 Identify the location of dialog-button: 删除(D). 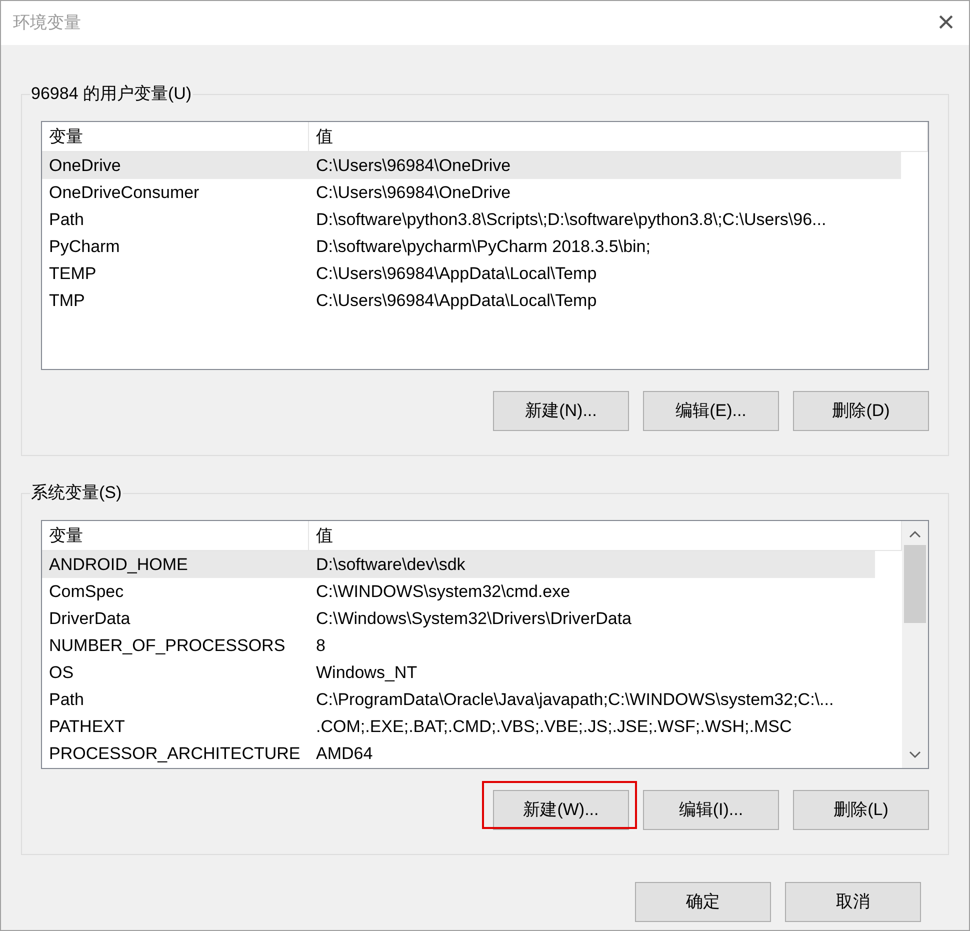
(861, 411).